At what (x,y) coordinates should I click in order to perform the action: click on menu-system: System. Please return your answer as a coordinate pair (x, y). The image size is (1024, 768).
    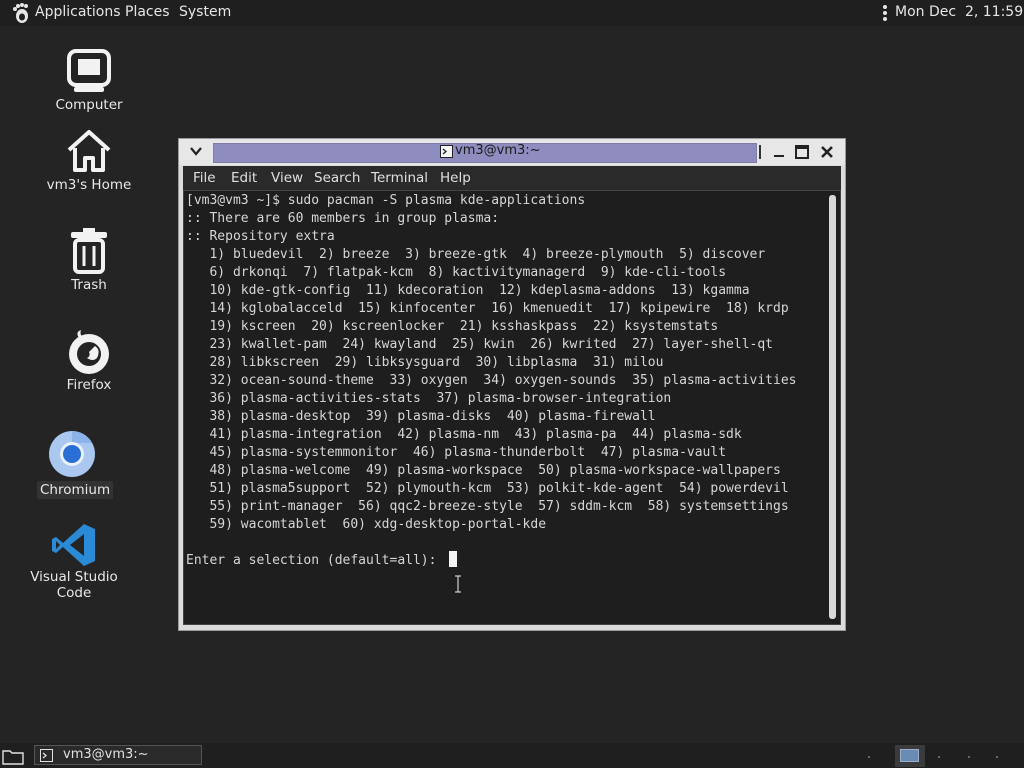
    Looking at the image, I should click on (205, 12).